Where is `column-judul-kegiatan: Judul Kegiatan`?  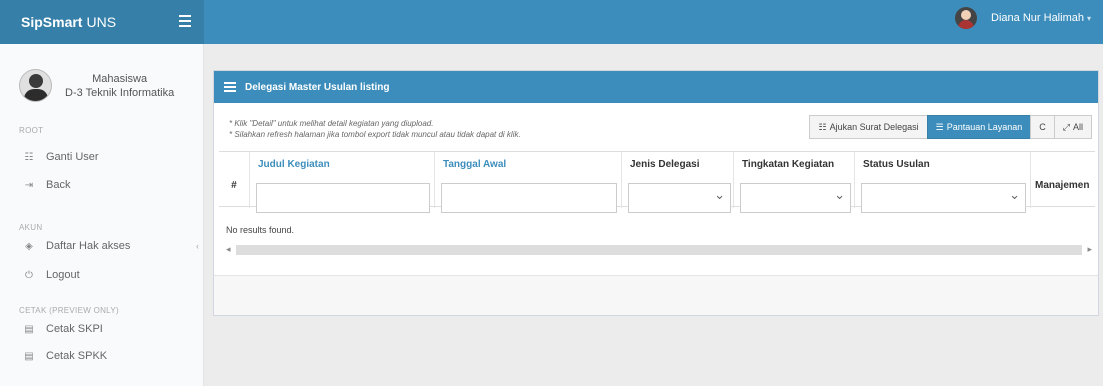
column-judul-kegiatan: Judul Kegiatan is located at coordinates (341, 182).